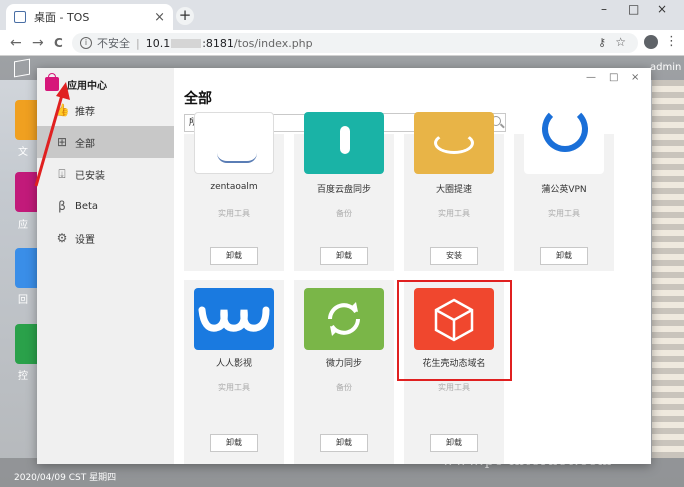 The image size is (684, 487). I want to click on sidebar-item-installed: ⍗ 已安装, so click(105, 174).